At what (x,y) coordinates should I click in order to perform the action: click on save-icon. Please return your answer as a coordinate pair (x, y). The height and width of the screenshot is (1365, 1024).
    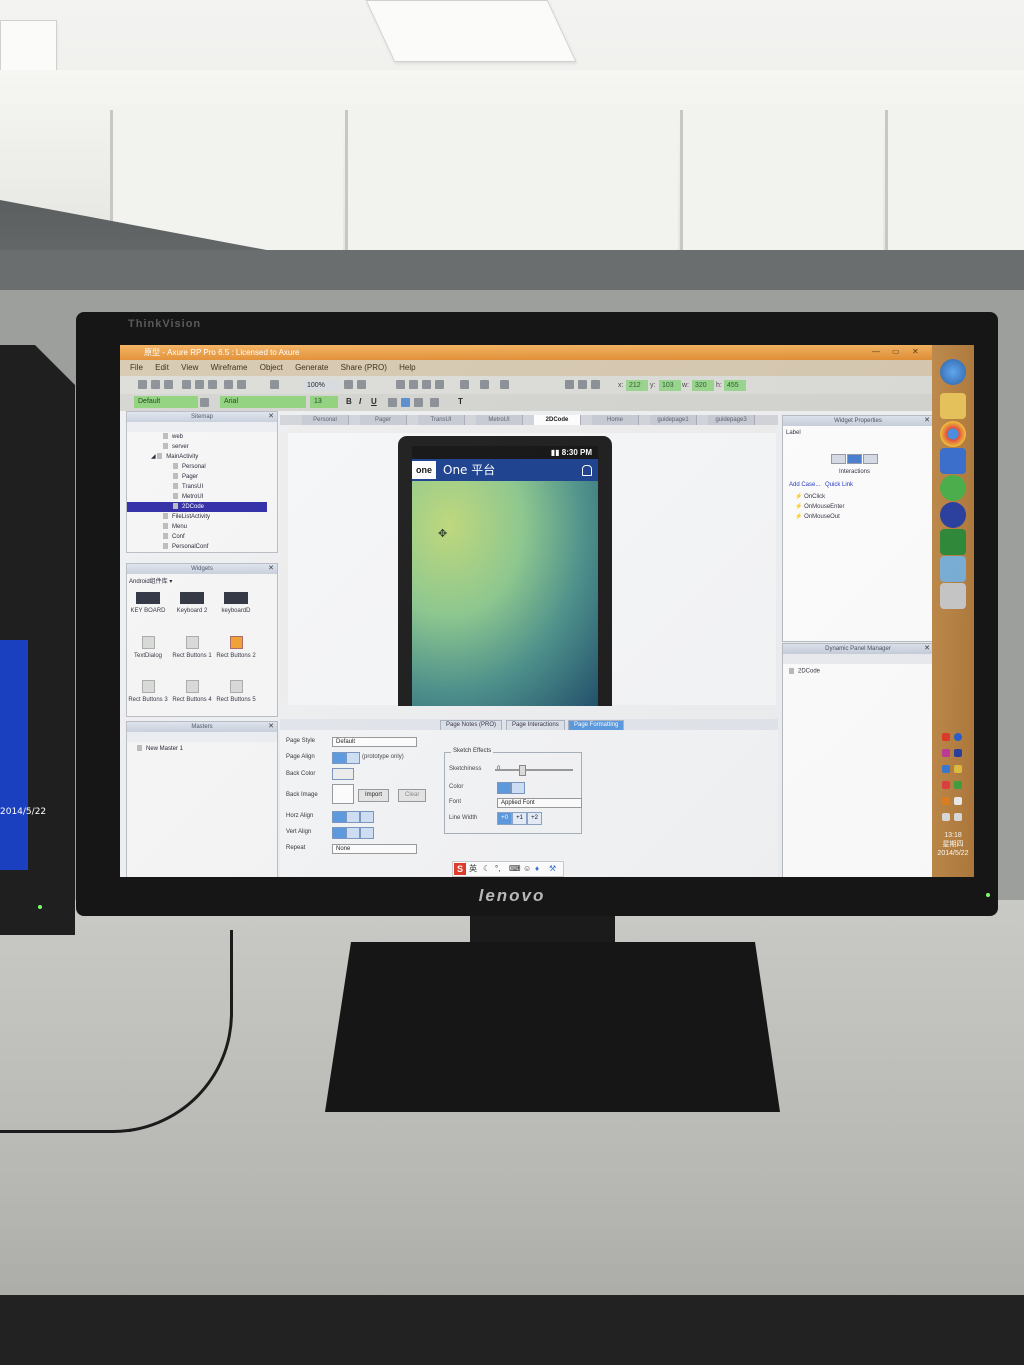
    Looking at the image, I should click on (168, 384).